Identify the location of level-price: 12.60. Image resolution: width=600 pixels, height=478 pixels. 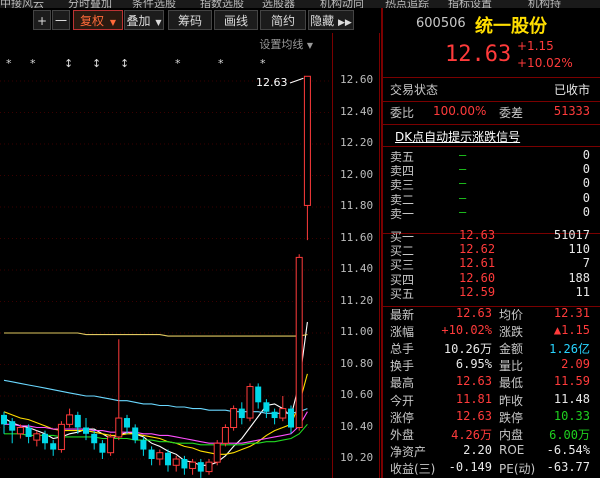
(477, 277).